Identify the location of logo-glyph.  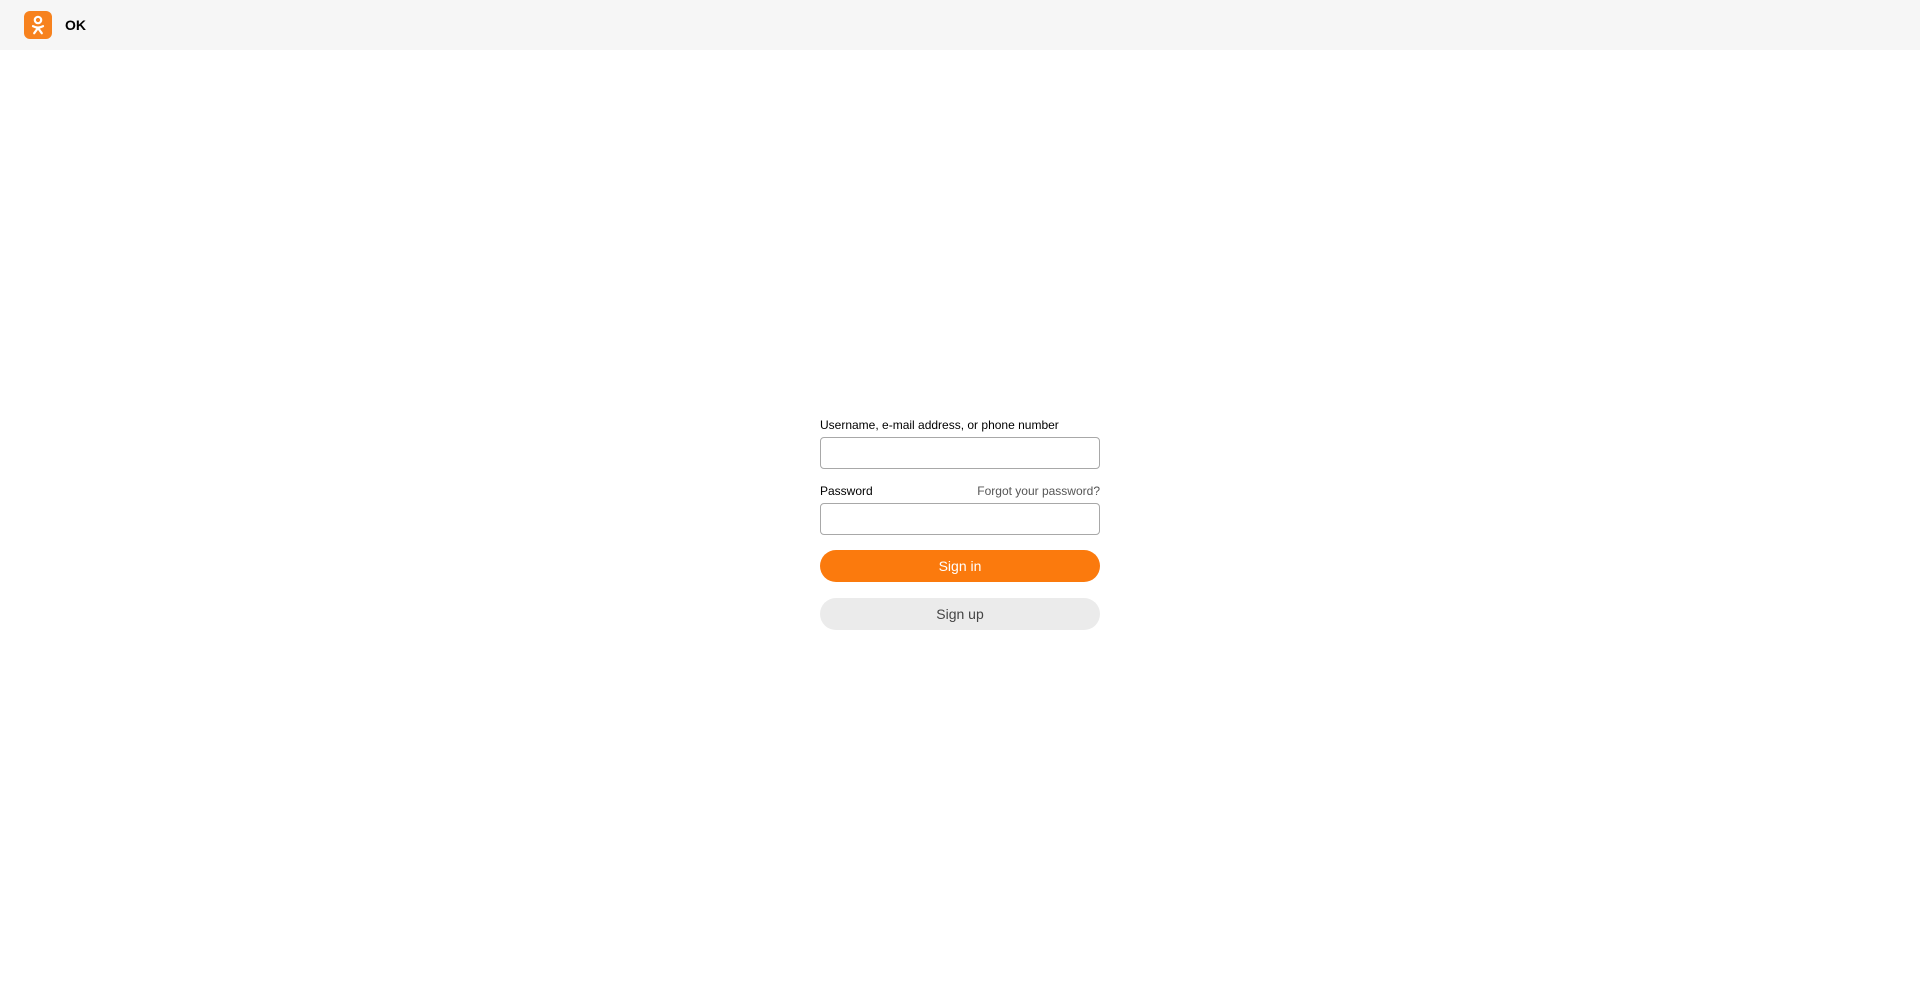
(38, 25).